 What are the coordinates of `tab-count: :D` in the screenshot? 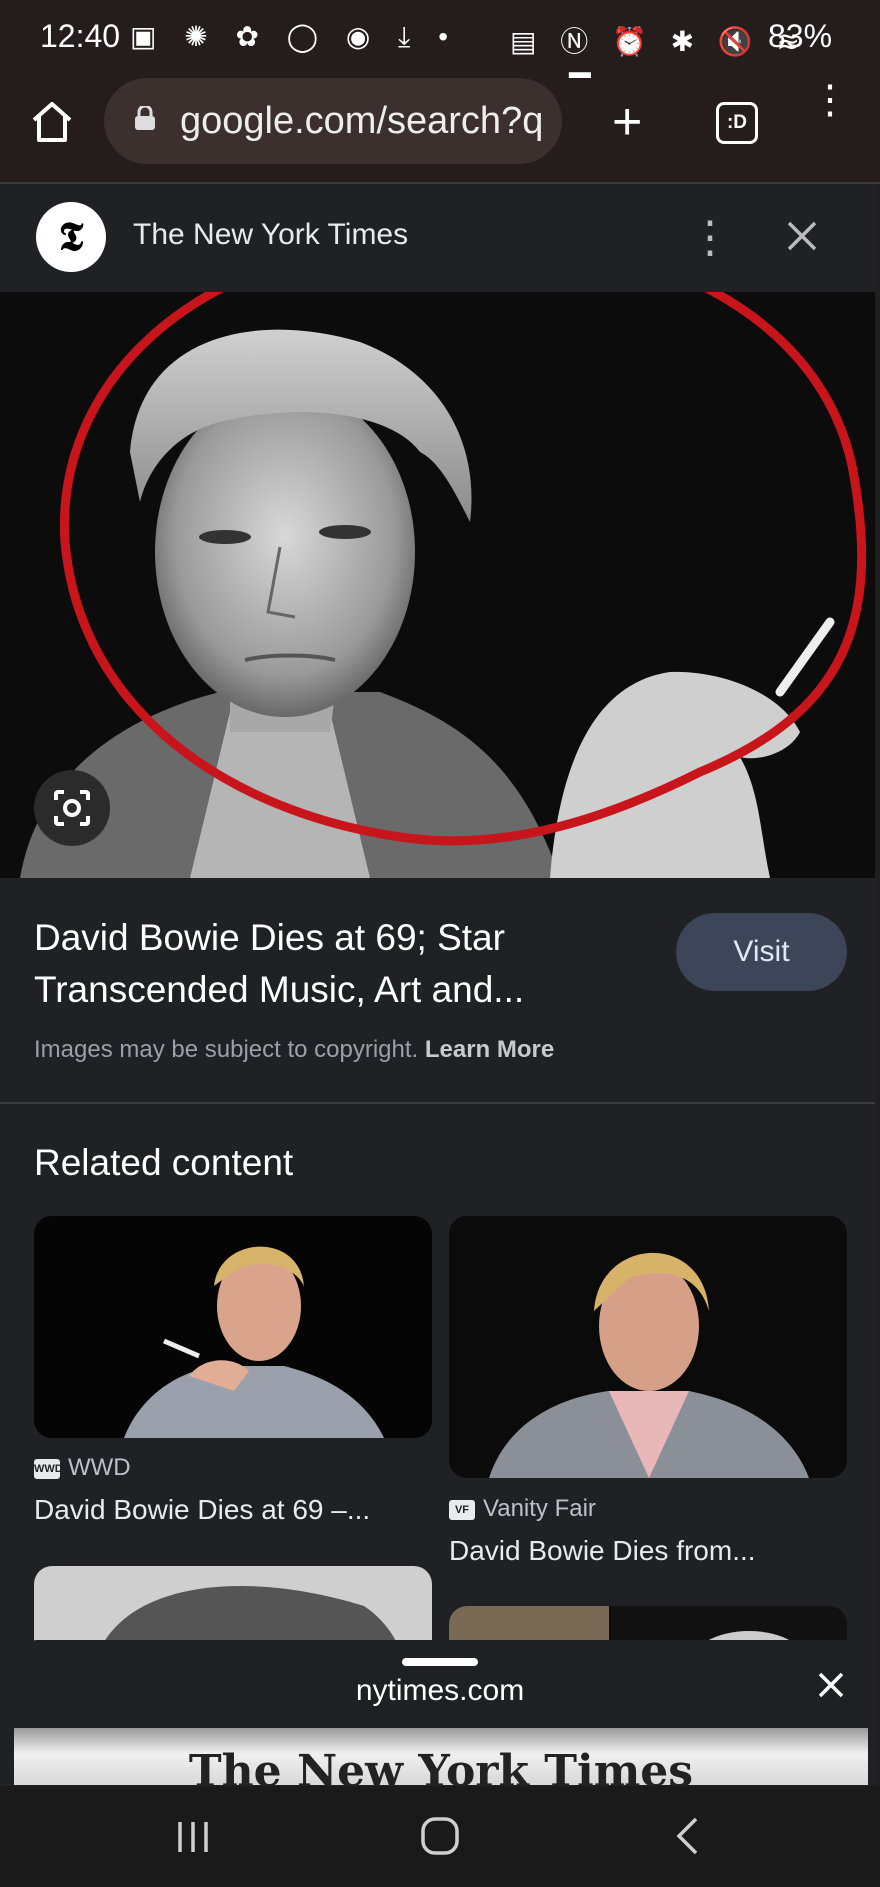 It's located at (737, 122).